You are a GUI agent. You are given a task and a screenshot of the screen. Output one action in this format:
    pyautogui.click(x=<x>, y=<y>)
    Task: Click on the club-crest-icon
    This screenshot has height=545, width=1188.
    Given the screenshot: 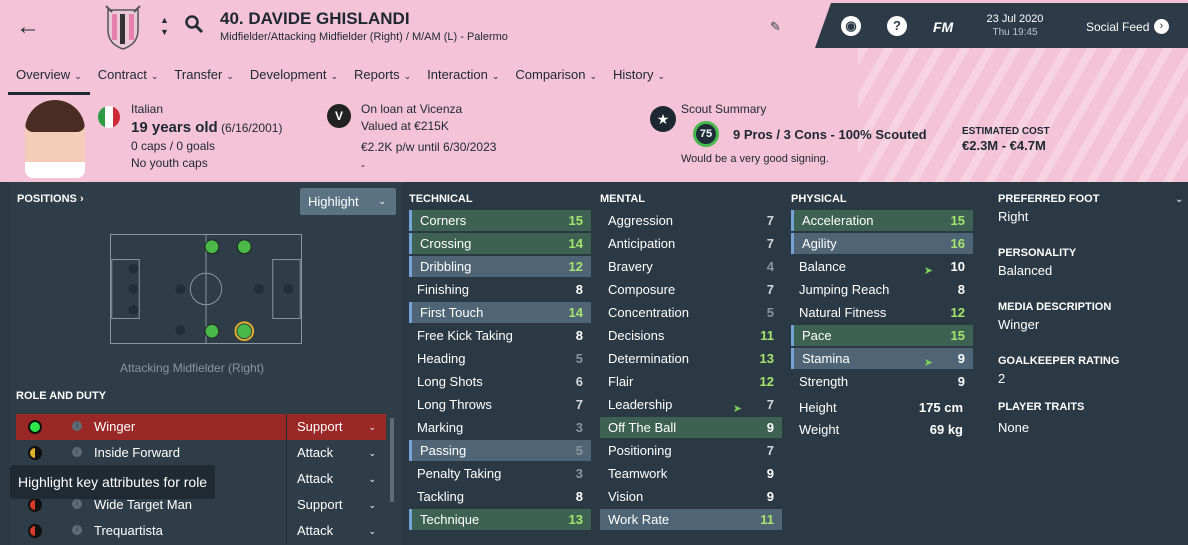 What is the action you would take?
    pyautogui.click(x=123, y=27)
    